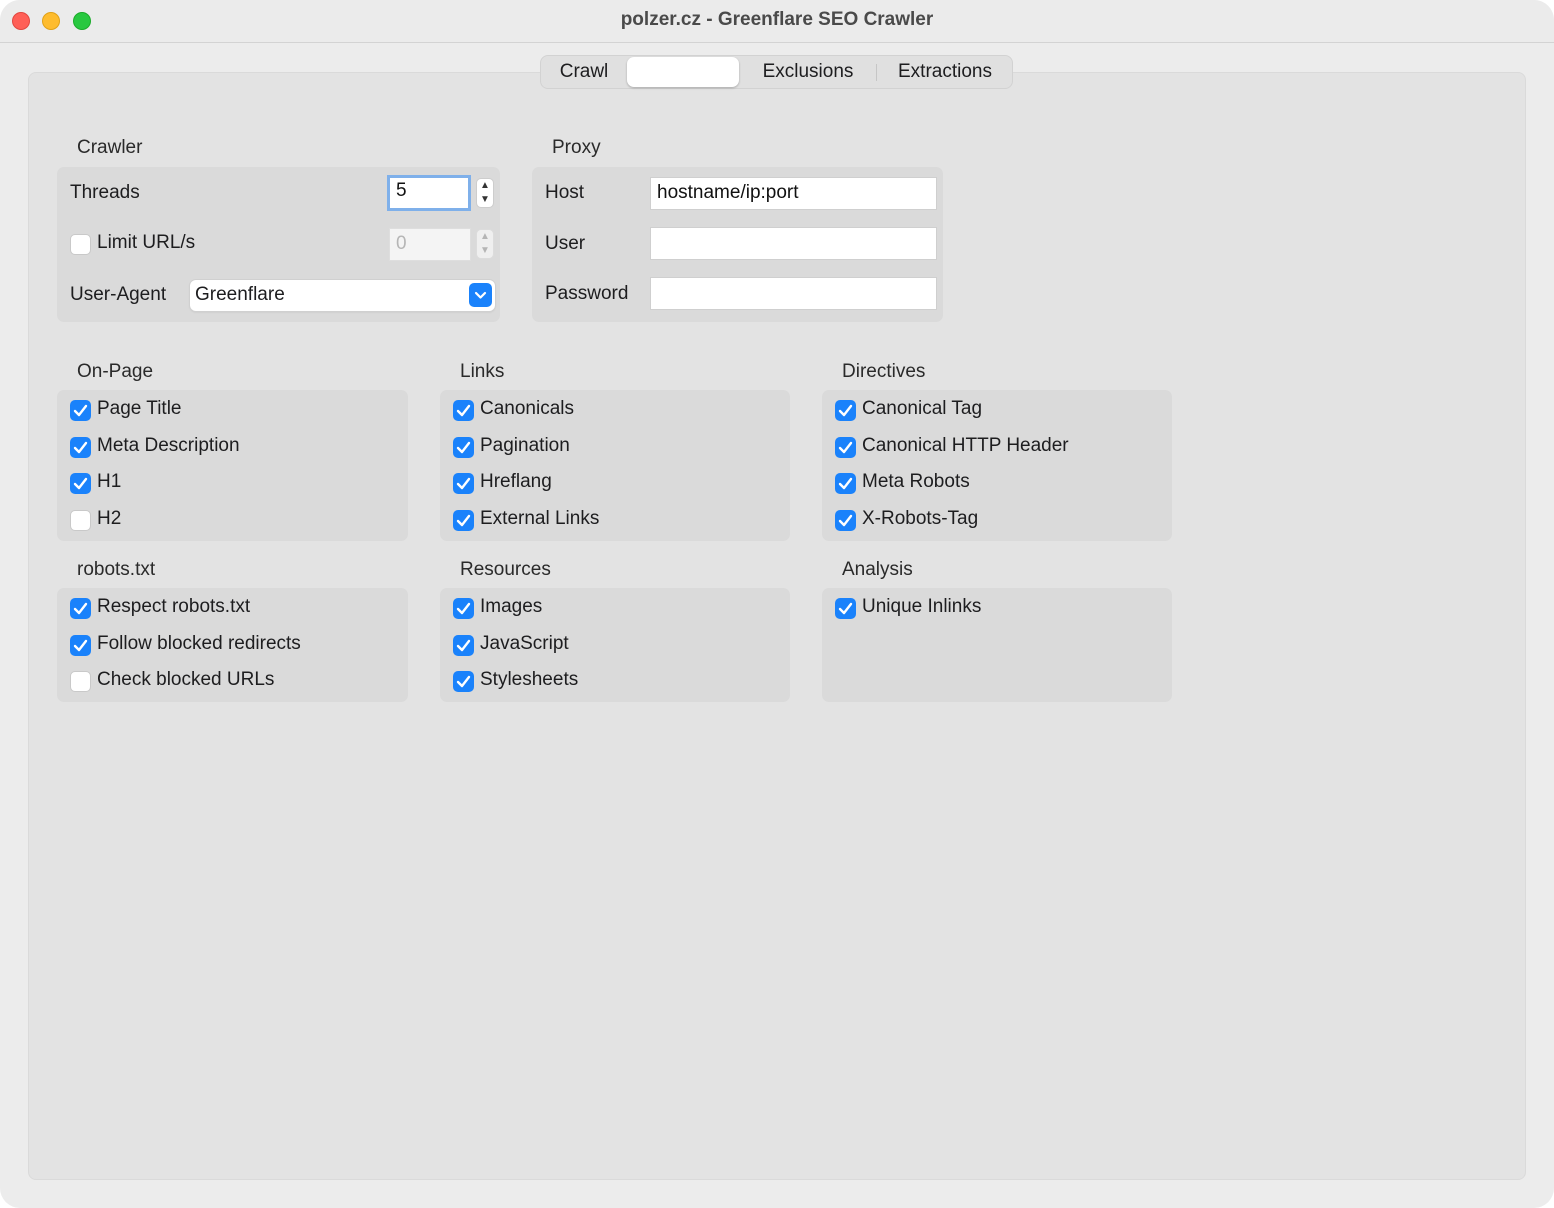  I want to click on canonical-http-header-label: Canonical HTTP Header, so click(965, 445).